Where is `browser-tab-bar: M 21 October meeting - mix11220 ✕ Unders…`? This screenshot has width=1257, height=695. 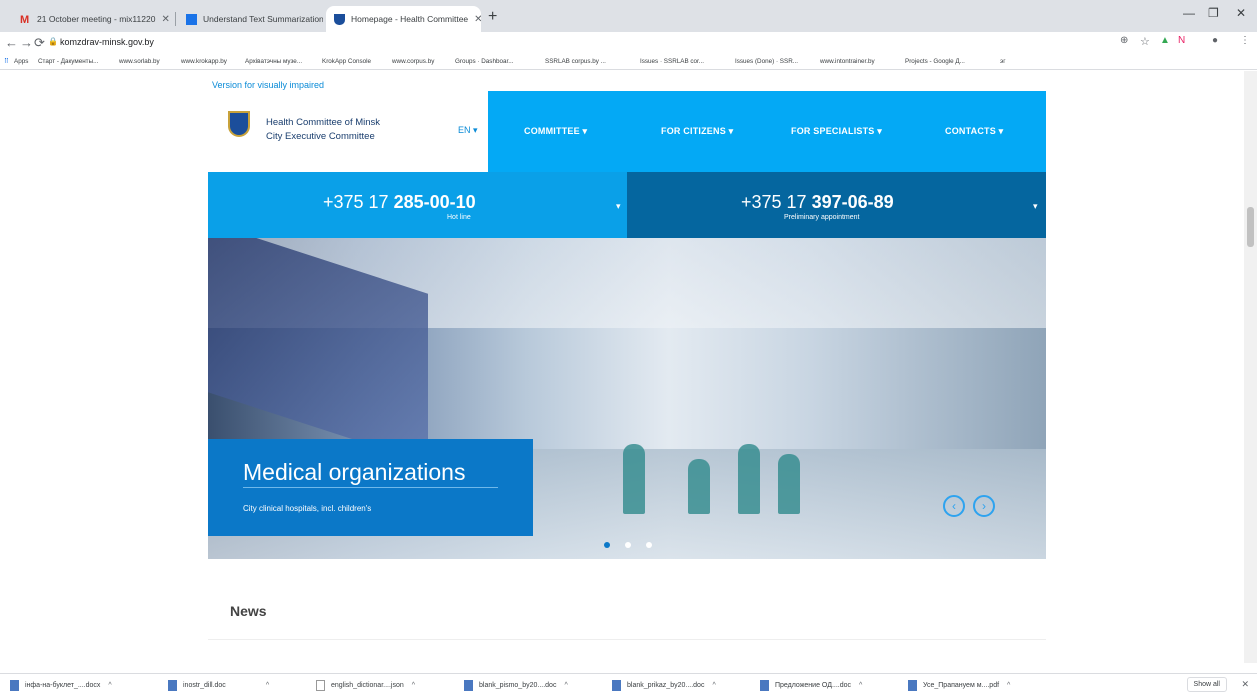 browser-tab-bar: M 21 October meeting - mix11220 ✕ Unders… is located at coordinates (628, 16).